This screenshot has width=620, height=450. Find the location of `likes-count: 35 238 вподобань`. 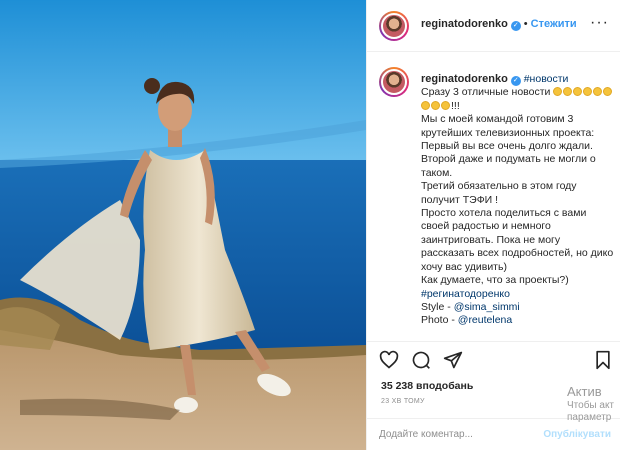

likes-count: 35 238 вподобань is located at coordinates (427, 386).